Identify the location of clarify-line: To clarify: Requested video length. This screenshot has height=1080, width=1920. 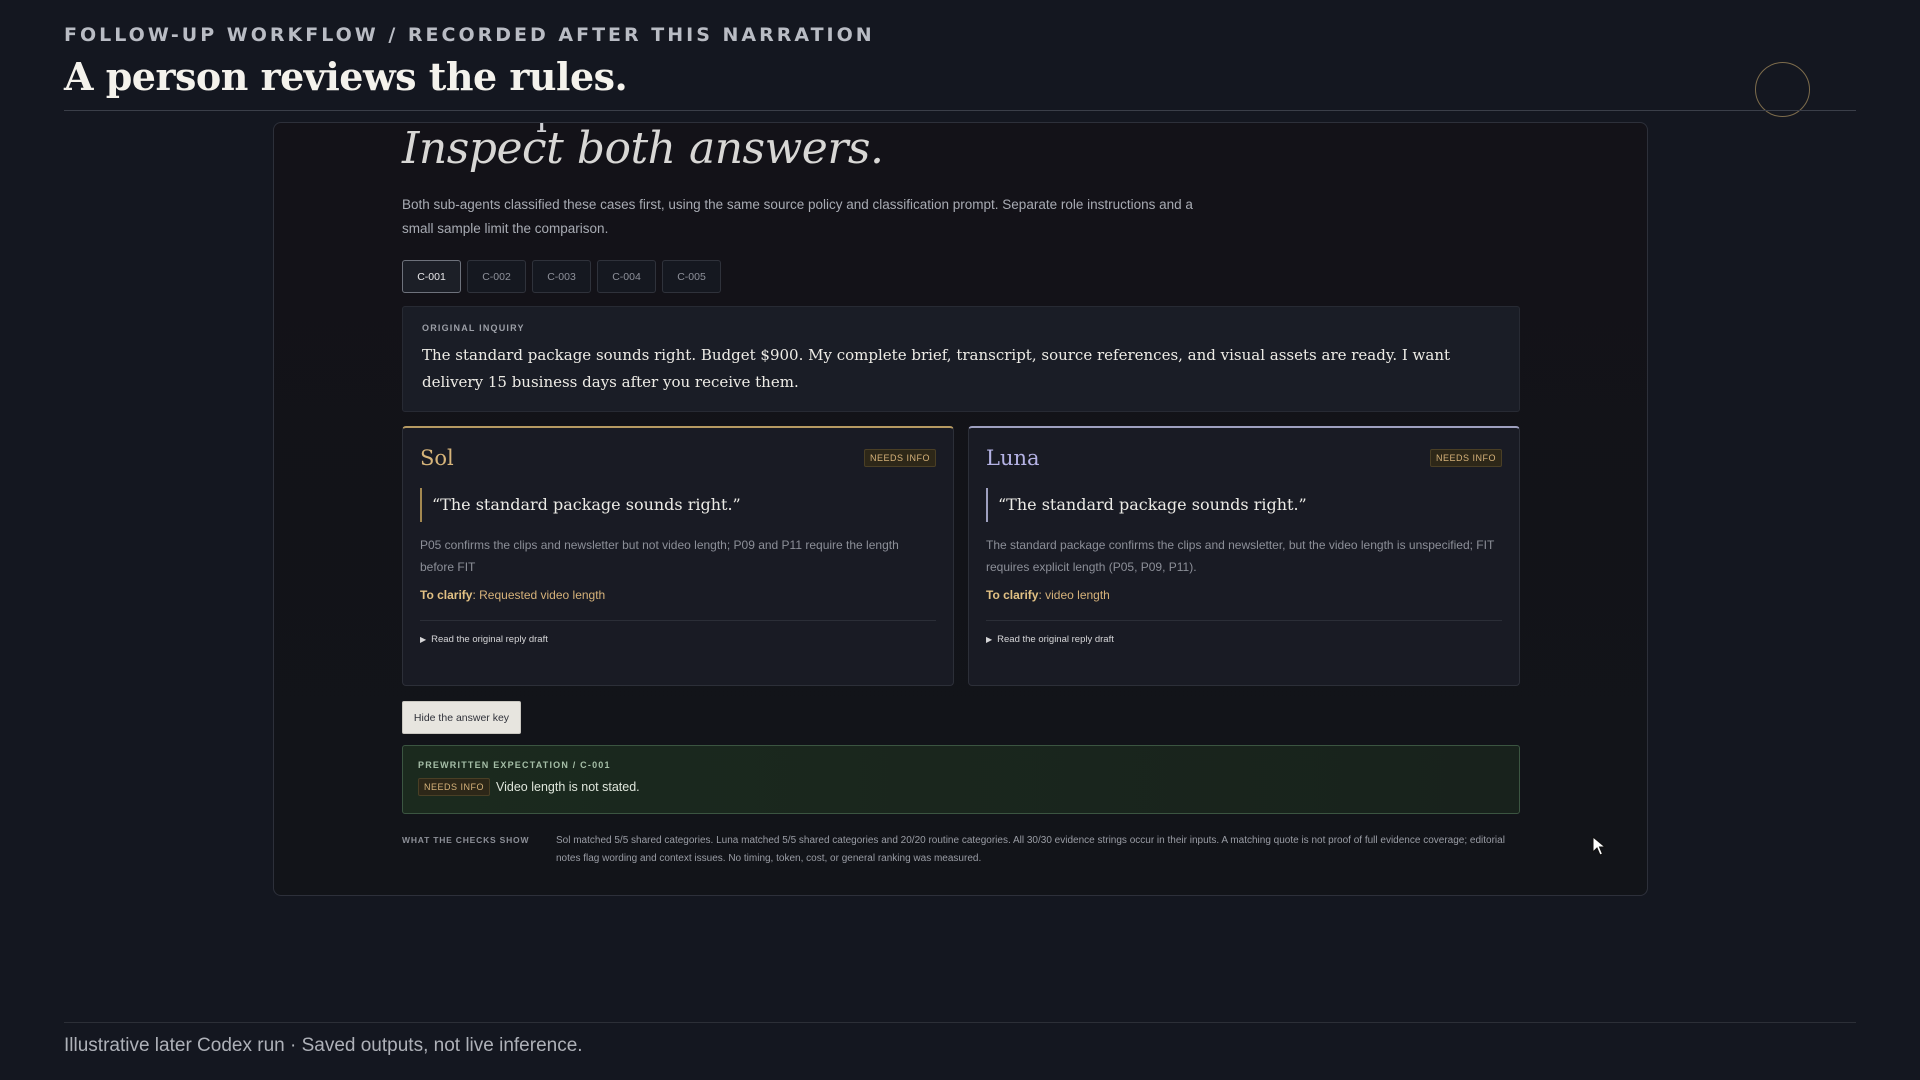
(678, 595).